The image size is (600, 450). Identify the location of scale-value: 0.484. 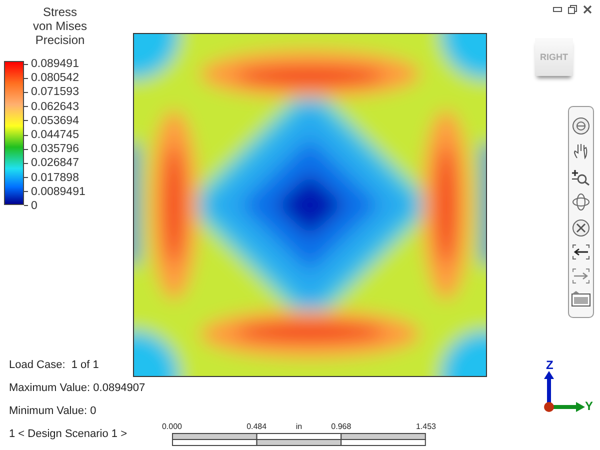
(256, 426).